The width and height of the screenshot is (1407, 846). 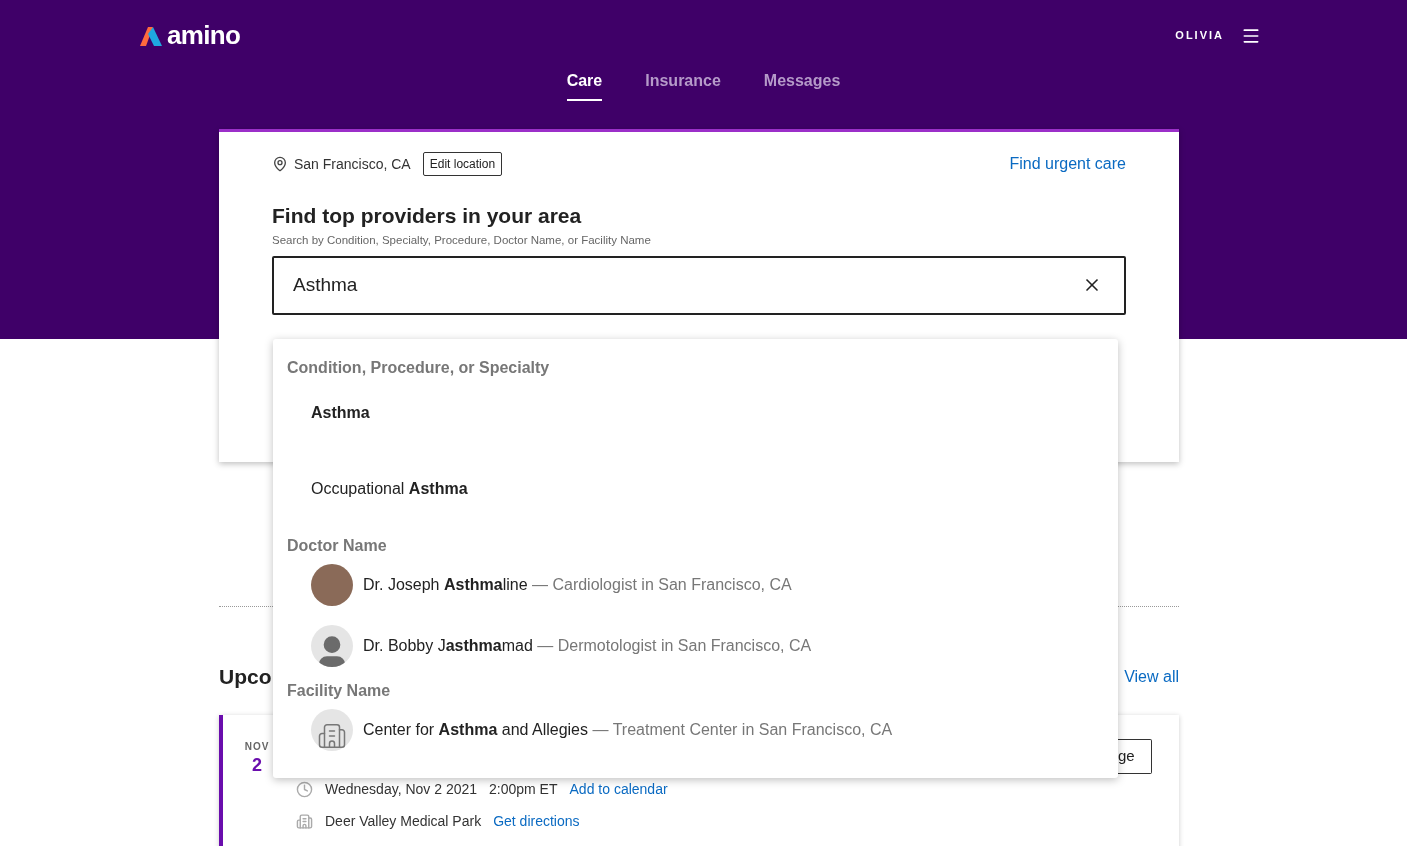 I want to click on suggestion-item: Dr. Joseph Asthmaline — Cardiologist in San Francisco, CA, so click(x=702, y=585).